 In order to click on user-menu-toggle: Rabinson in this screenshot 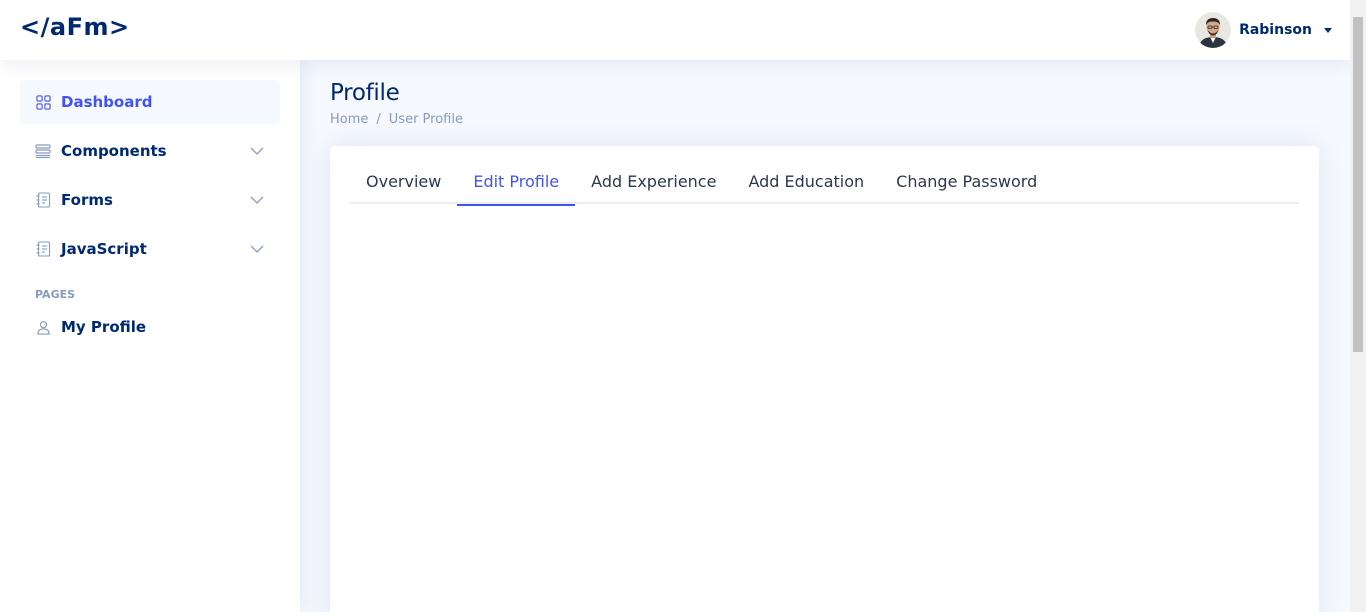, I will do `click(1263, 30)`.